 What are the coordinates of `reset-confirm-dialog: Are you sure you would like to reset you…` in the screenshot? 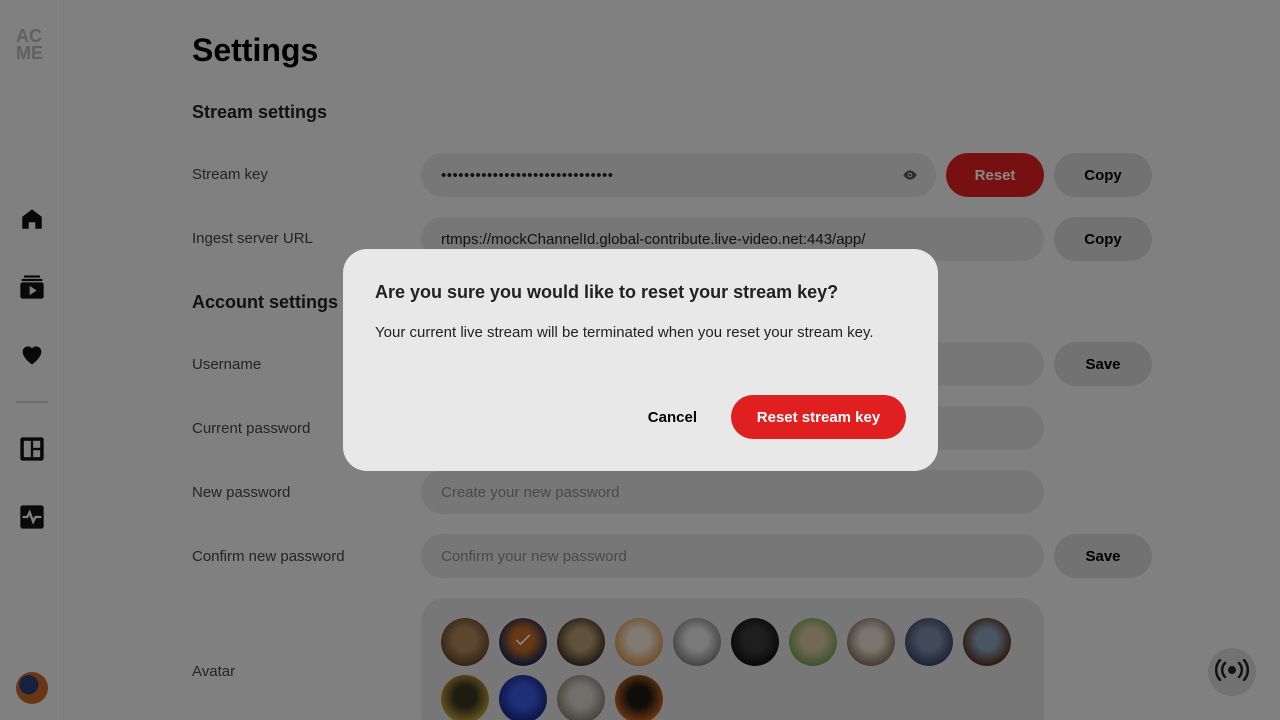 It's located at (640, 360).